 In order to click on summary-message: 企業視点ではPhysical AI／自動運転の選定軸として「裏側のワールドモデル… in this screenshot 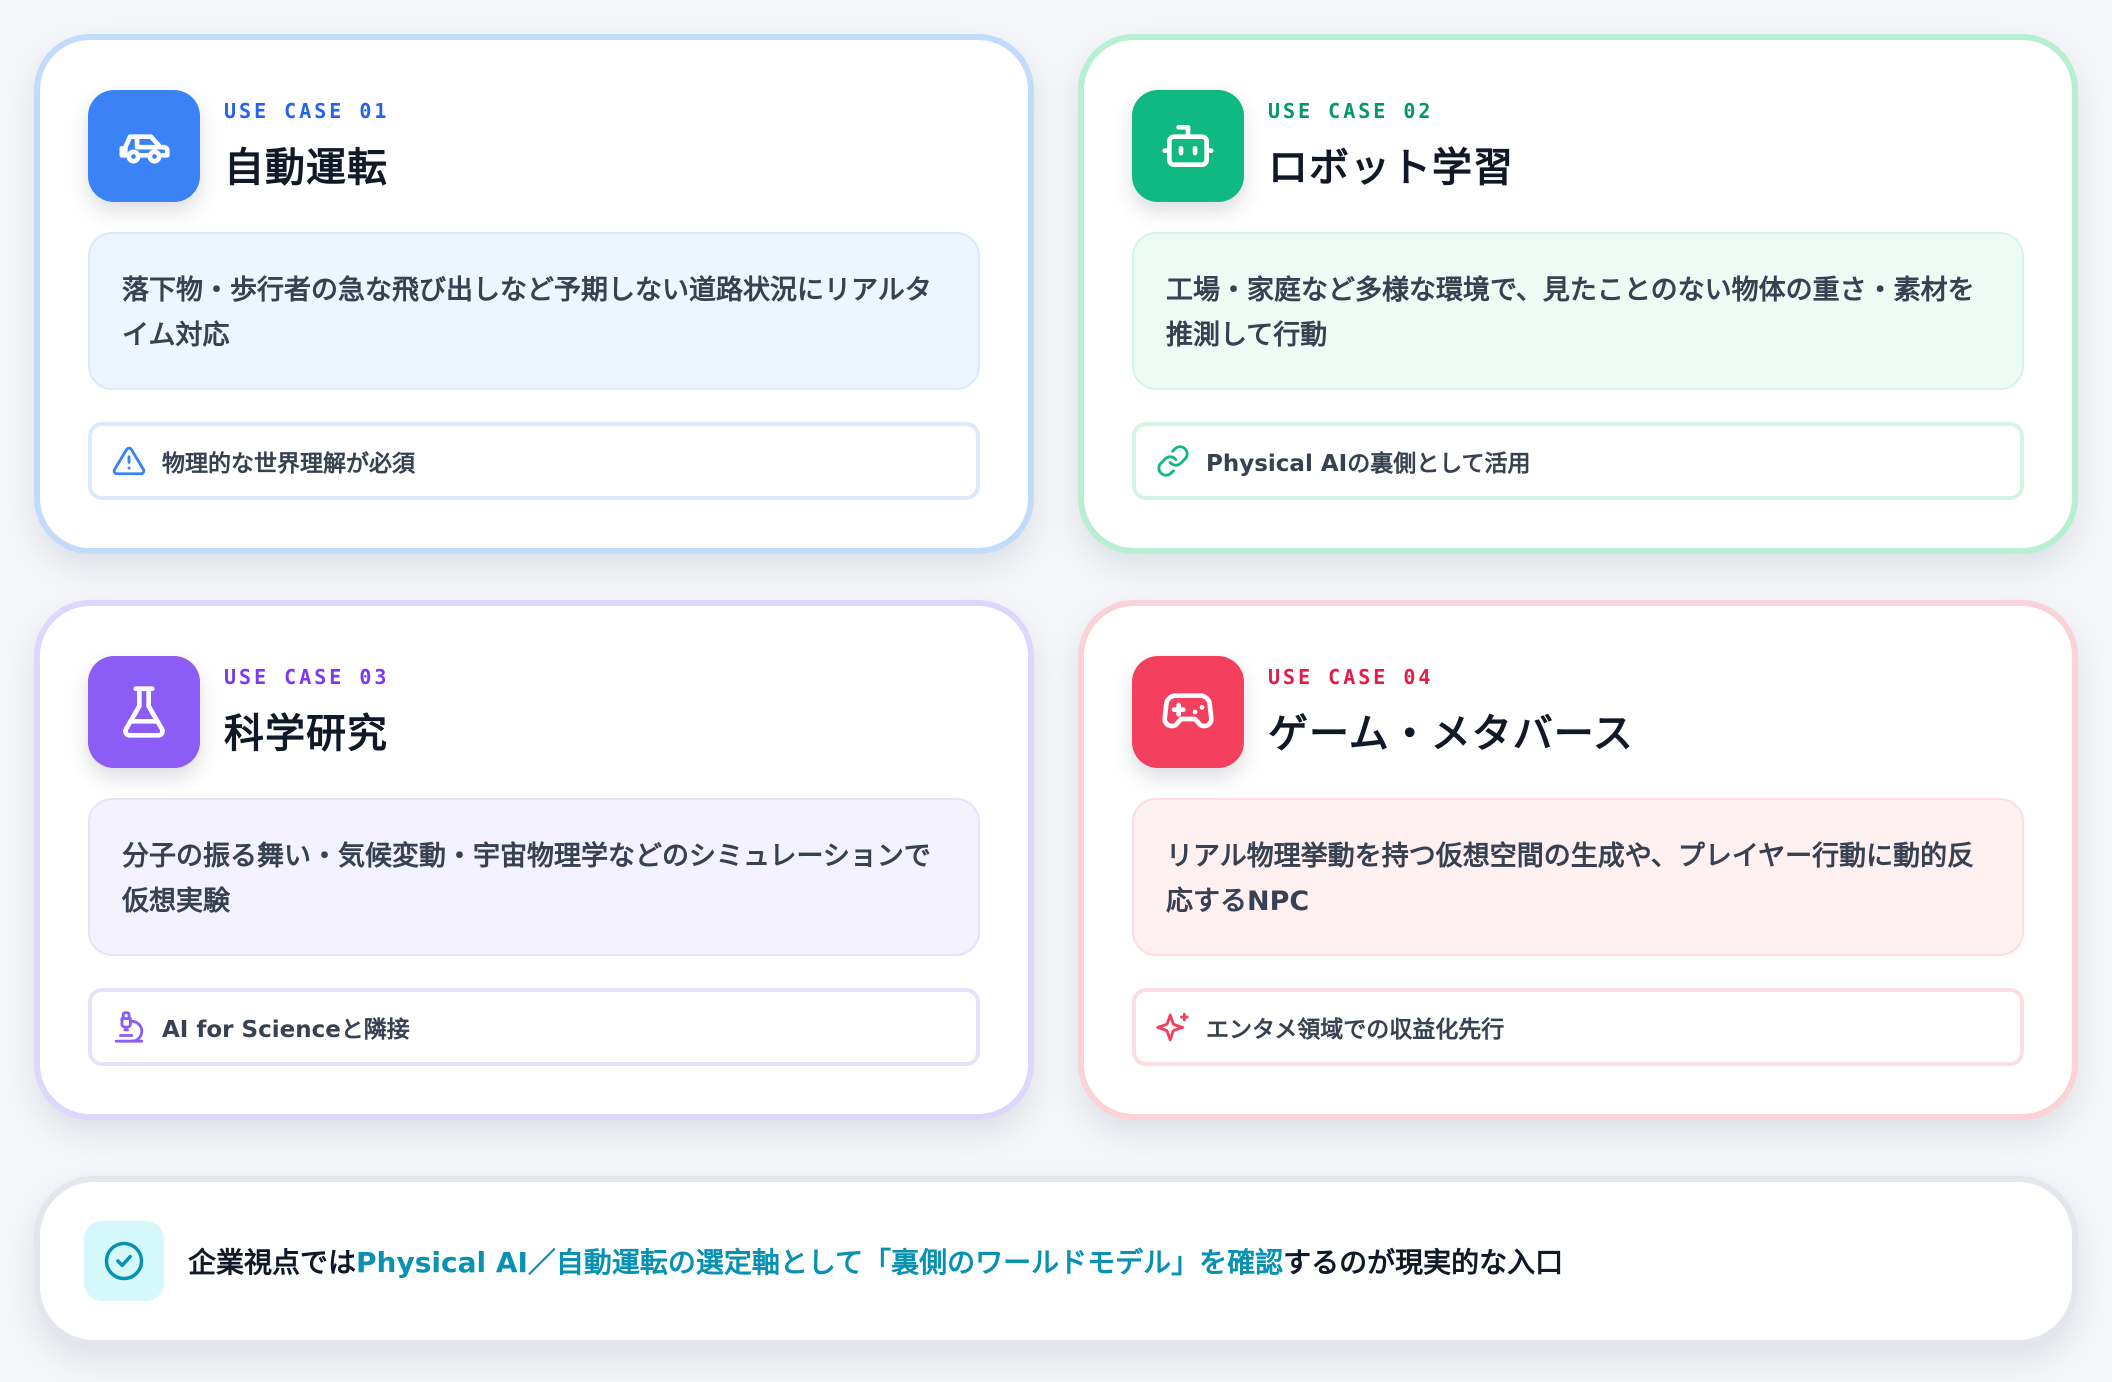, I will do `click(875, 1261)`.